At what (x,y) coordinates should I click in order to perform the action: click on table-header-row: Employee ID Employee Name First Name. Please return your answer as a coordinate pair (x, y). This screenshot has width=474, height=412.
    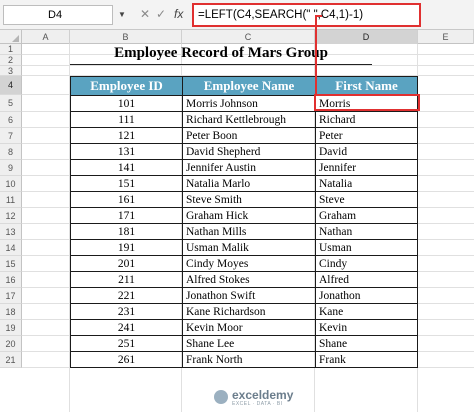
    Looking at the image, I should click on (244, 86).